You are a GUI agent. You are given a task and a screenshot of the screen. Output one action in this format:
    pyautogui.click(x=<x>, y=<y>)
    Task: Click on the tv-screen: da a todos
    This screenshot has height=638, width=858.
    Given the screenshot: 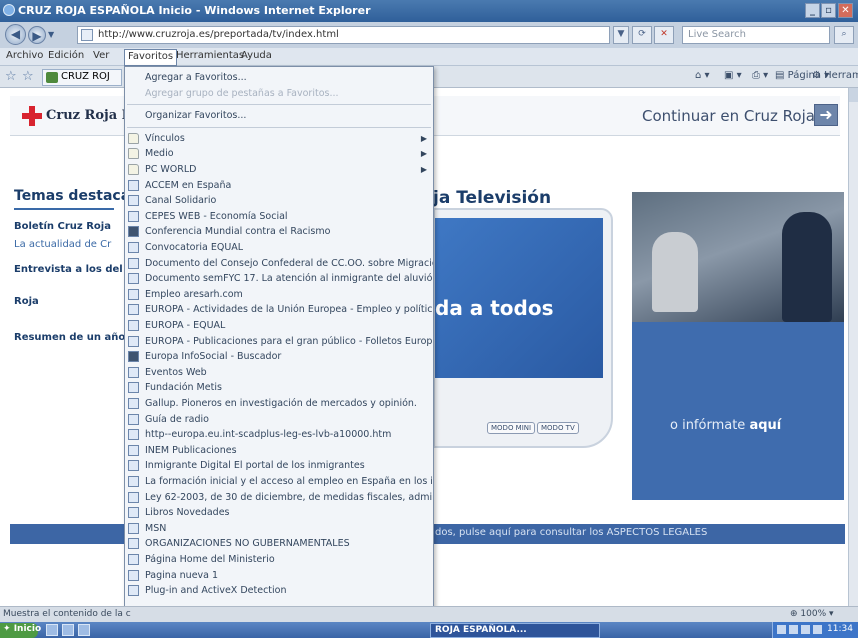 What is the action you would take?
    pyautogui.click(x=519, y=298)
    